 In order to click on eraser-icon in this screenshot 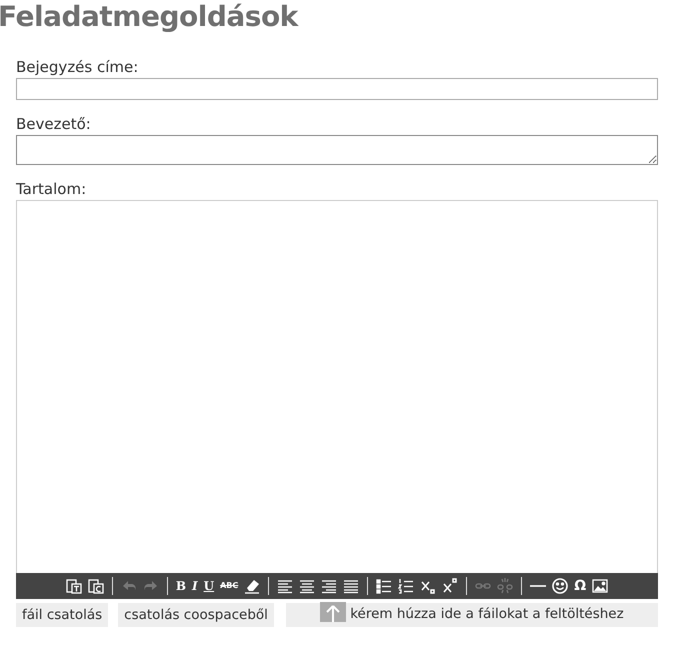, I will do `click(252, 586)`.